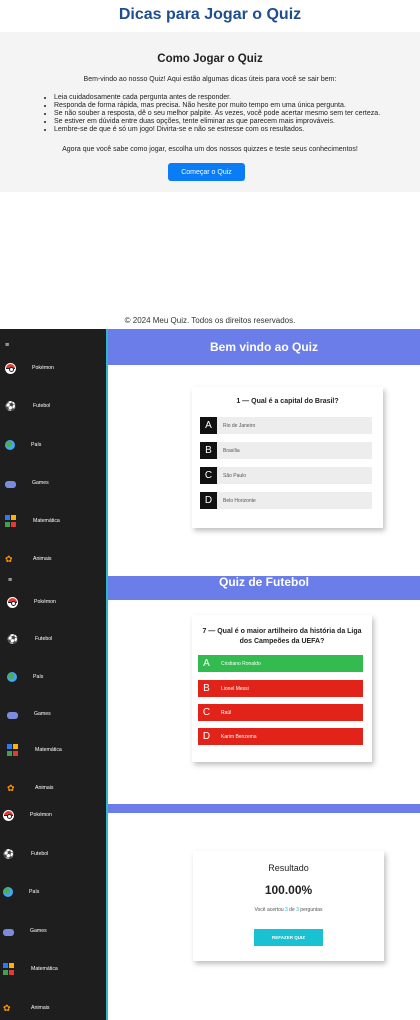 Image resolution: width=420 pixels, height=1020 pixels. What do you see at coordinates (206, 663) in the screenshot?
I see `option-letter: A` at bounding box center [206, 663].